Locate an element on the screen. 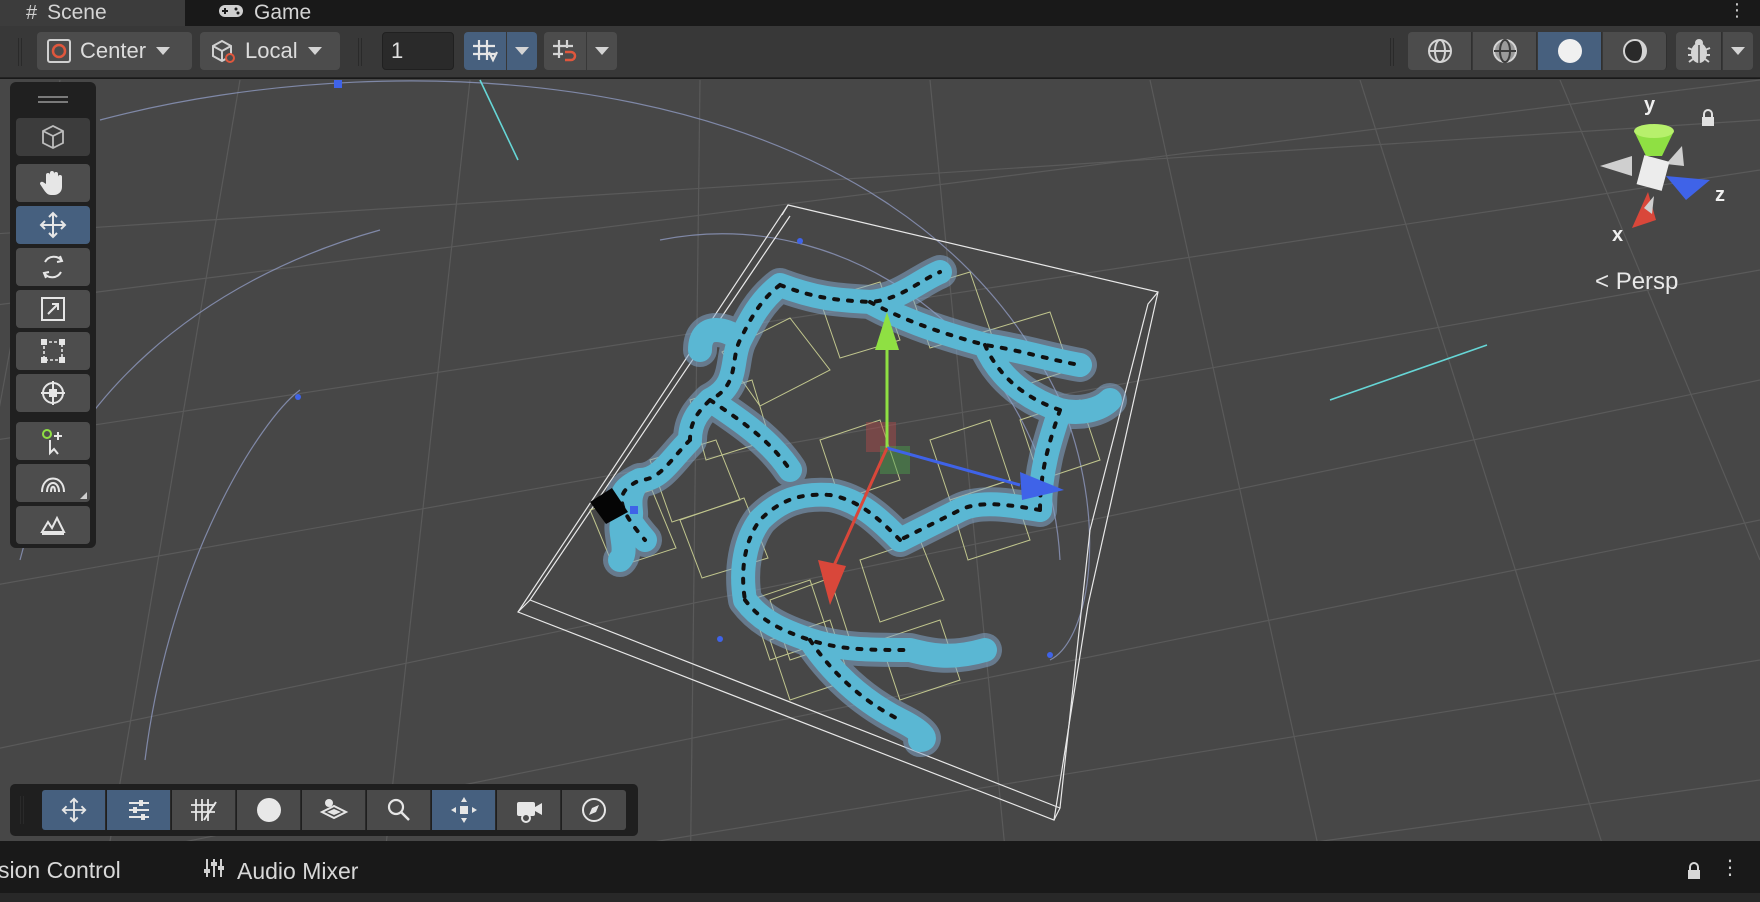  pivot-rotation-dropdown: Local is located at coordinates (270, 51).